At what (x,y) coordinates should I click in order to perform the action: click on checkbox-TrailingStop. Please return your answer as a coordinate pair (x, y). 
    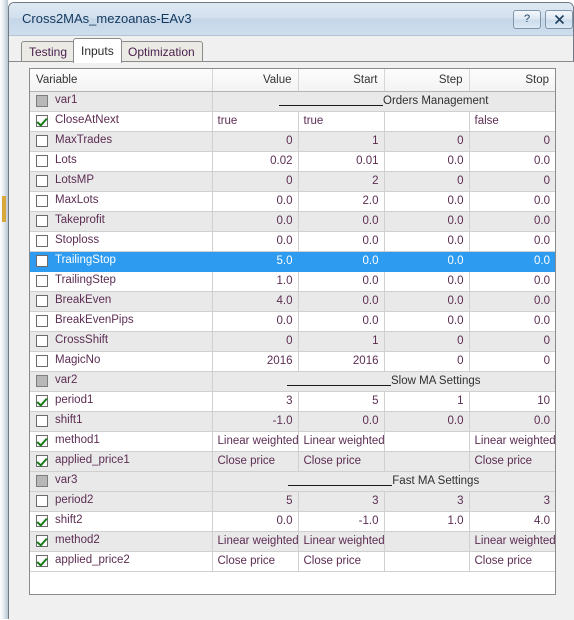
    Looking at the image, I should click on (42, 261).